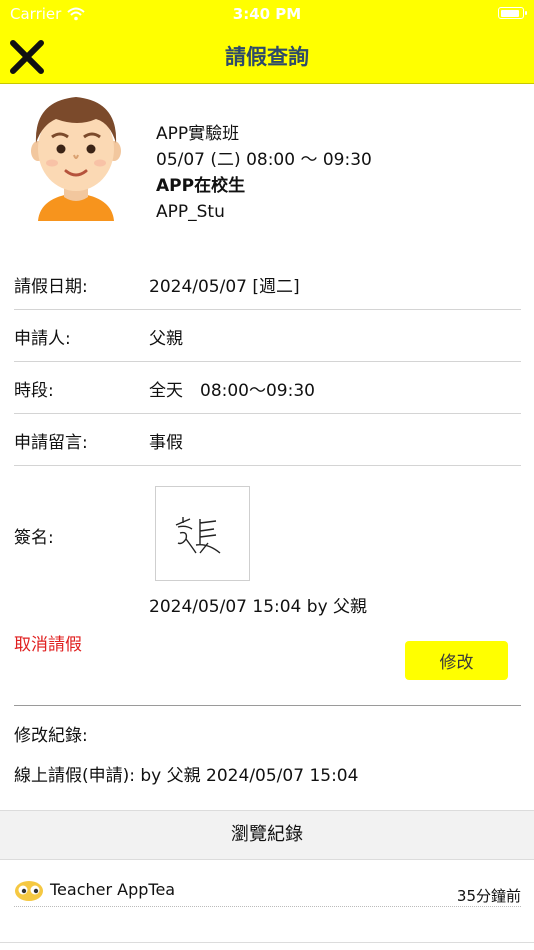  What do you see at coordinates (258, 607) in the screenshot?
I see `signature-meta: 2024/05/07 15:04 by 父親` at bounding box center [258, 607].